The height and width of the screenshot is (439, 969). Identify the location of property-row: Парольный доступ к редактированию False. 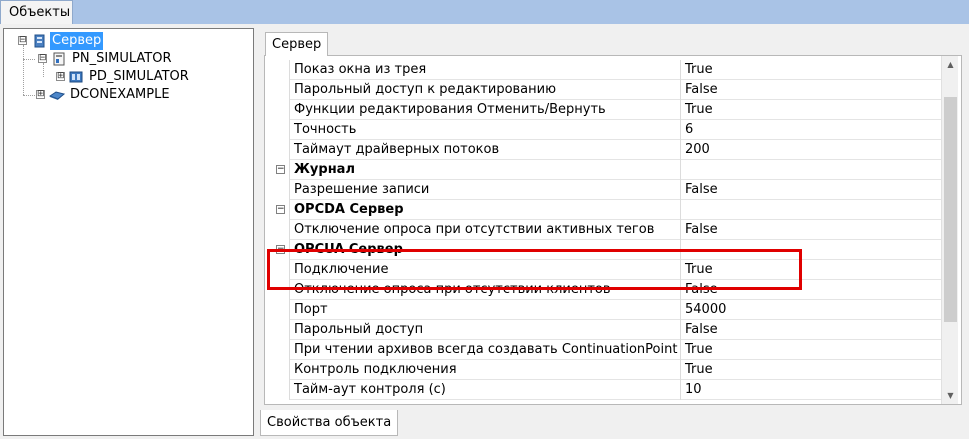
(606, 90).